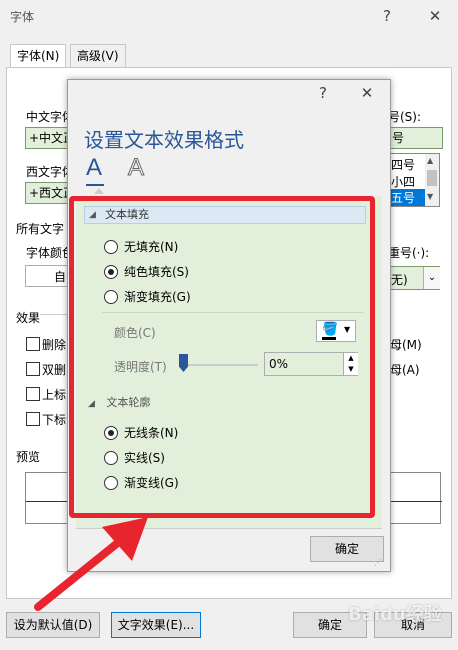 The width and height of the screenshot is (458, 650). Describe the element at coordinates (435, 16) in the screenshot. I see `close-button: ✕` at that location.